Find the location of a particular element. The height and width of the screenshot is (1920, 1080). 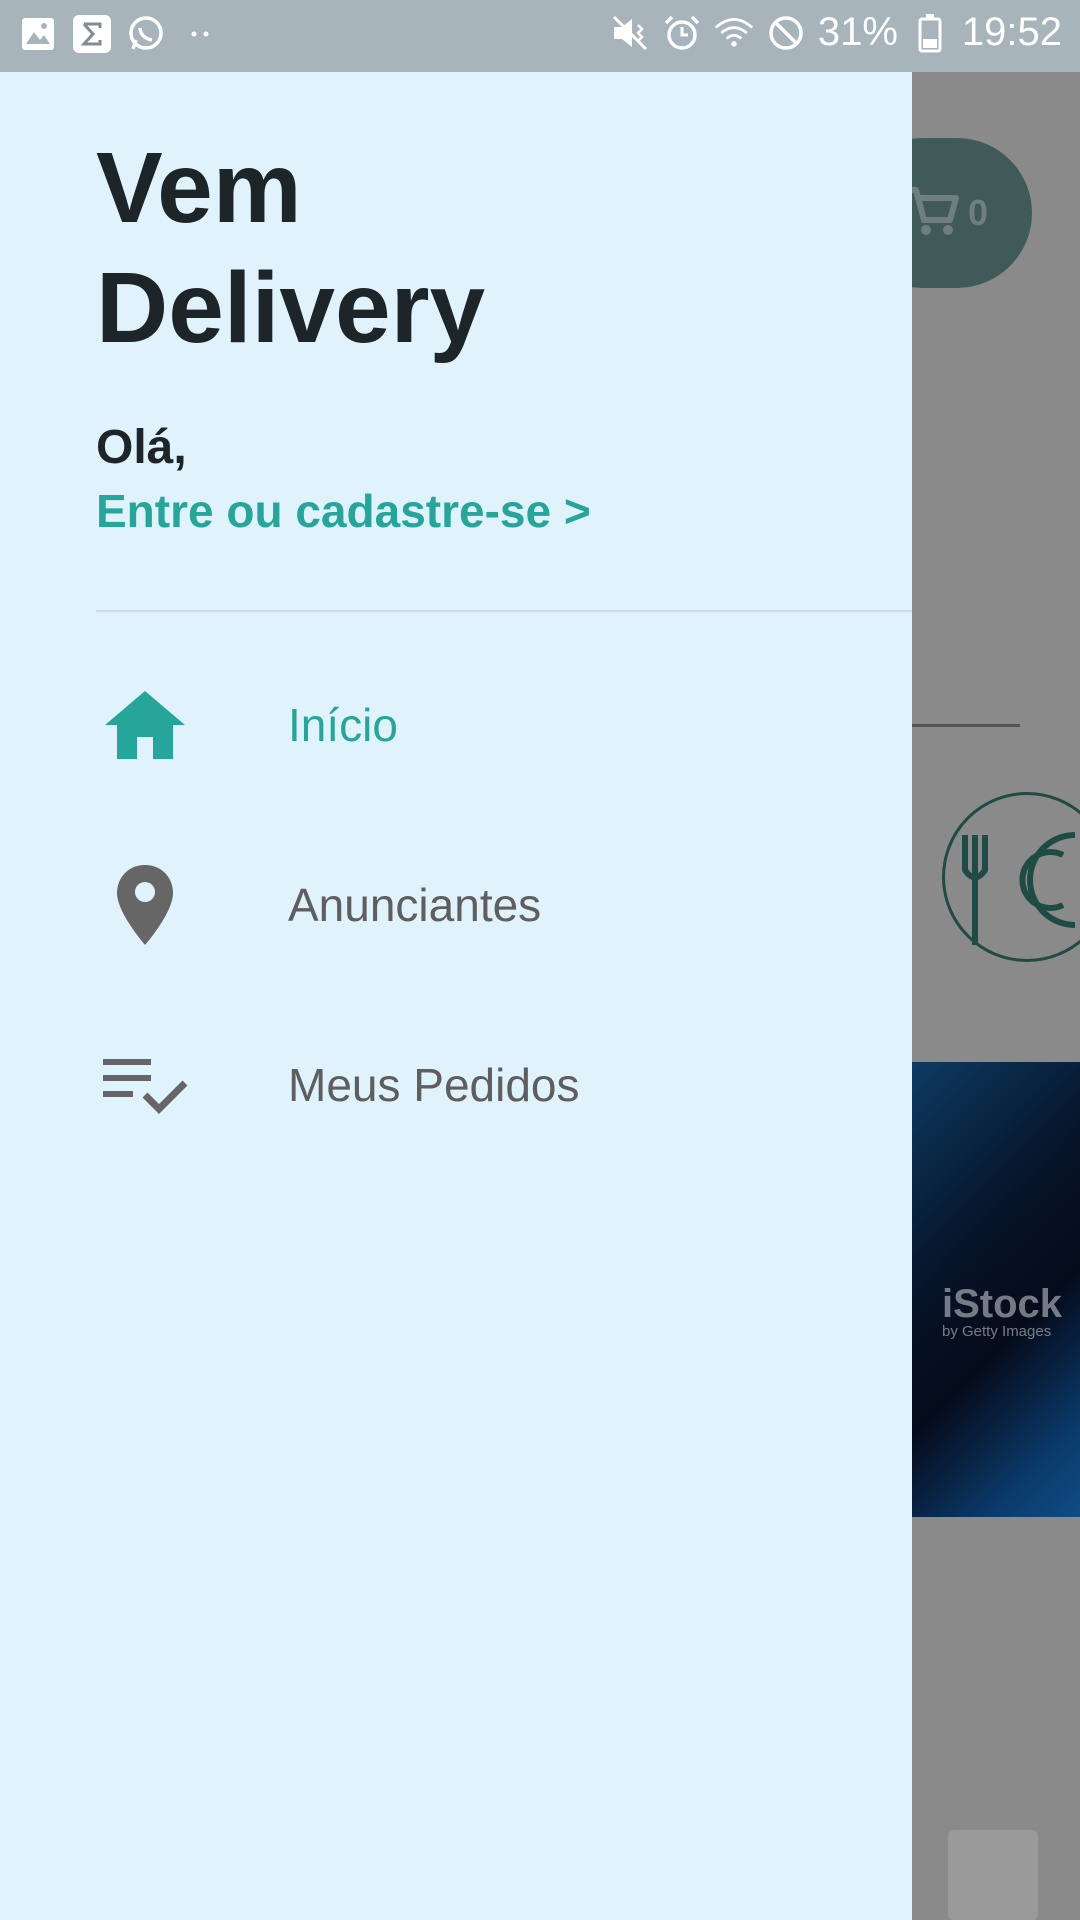

nav-label-meus-pedidos: Meus Pedidos is located at coordinates (434, 1085).